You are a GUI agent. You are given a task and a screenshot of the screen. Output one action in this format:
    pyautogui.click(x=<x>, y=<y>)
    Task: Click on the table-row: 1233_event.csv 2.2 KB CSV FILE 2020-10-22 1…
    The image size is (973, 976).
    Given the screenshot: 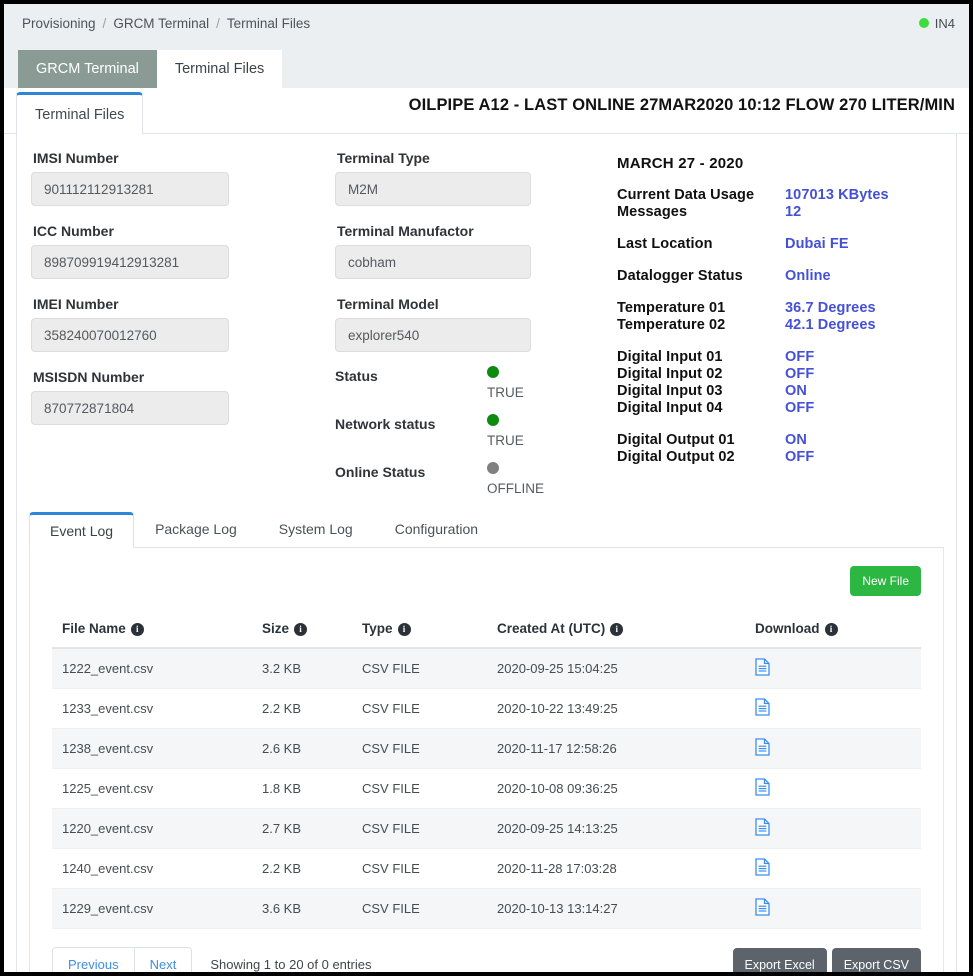 What is the action you would take?
    pyautogui.click(x=486, y=708)
    